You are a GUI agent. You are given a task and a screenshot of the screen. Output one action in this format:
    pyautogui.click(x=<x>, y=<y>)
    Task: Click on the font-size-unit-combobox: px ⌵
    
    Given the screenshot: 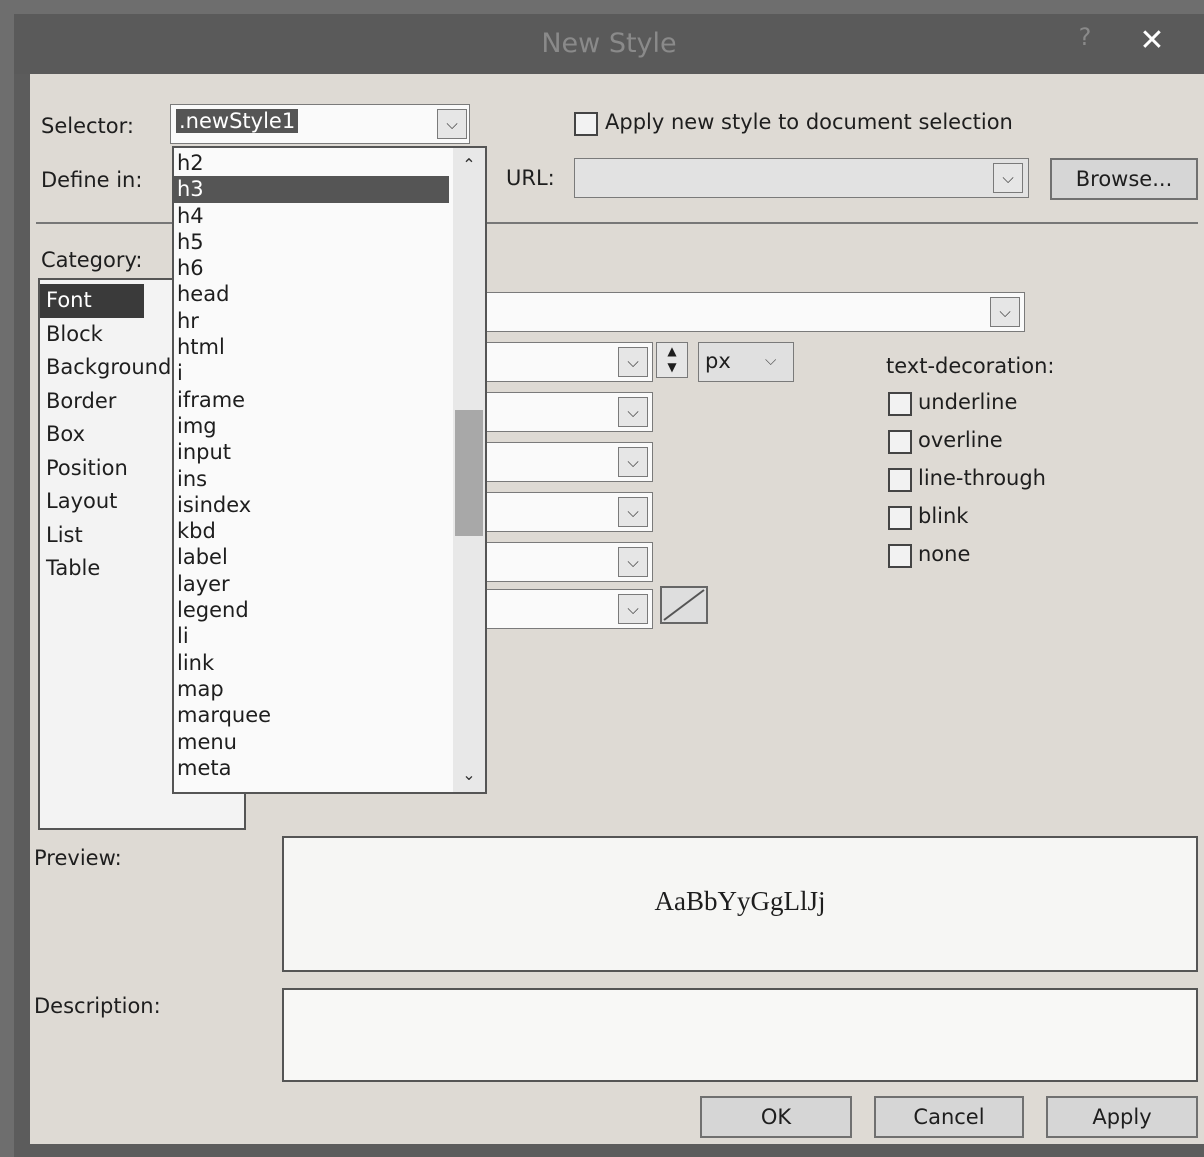 What is the action you would take?
    pyautogui.click(x=746, y=362)
    